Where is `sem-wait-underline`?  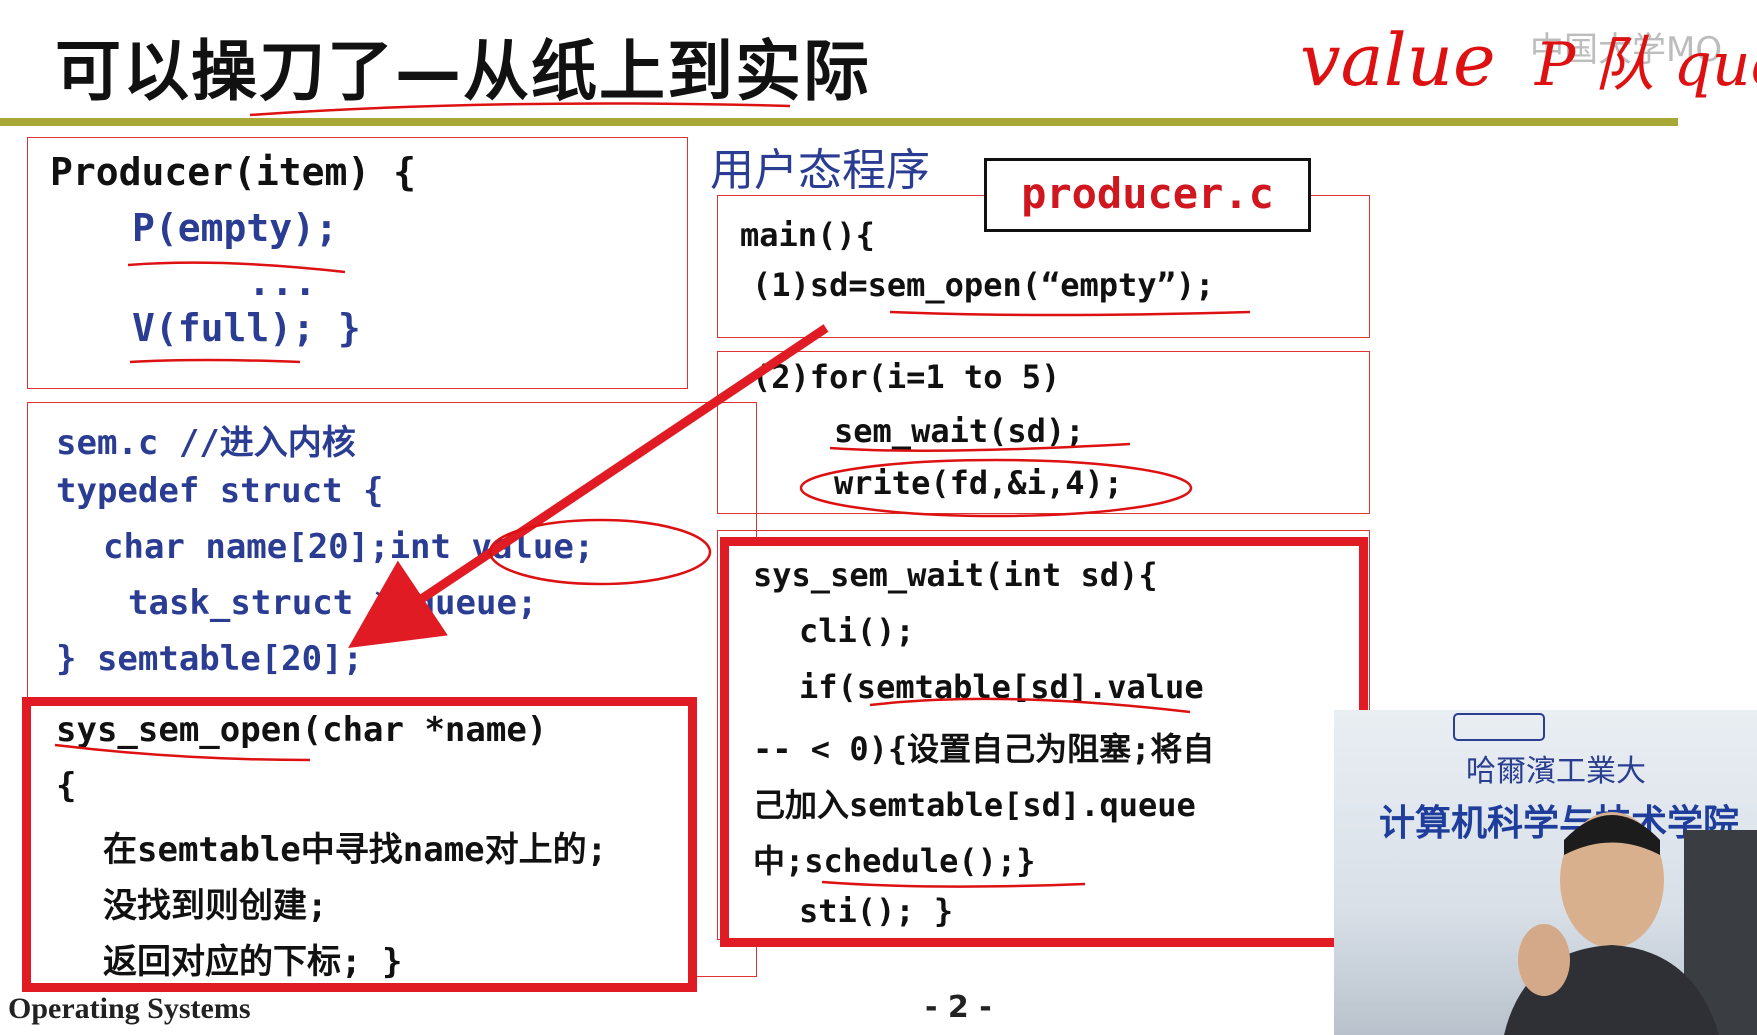
sem-wait-underline is located at coordinates (980, 447).